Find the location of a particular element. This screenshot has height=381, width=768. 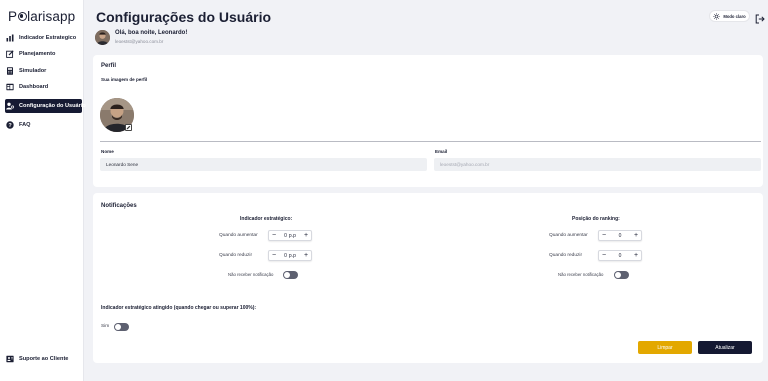

app-logo: Plarisapp is located at coordinates (41, 16).